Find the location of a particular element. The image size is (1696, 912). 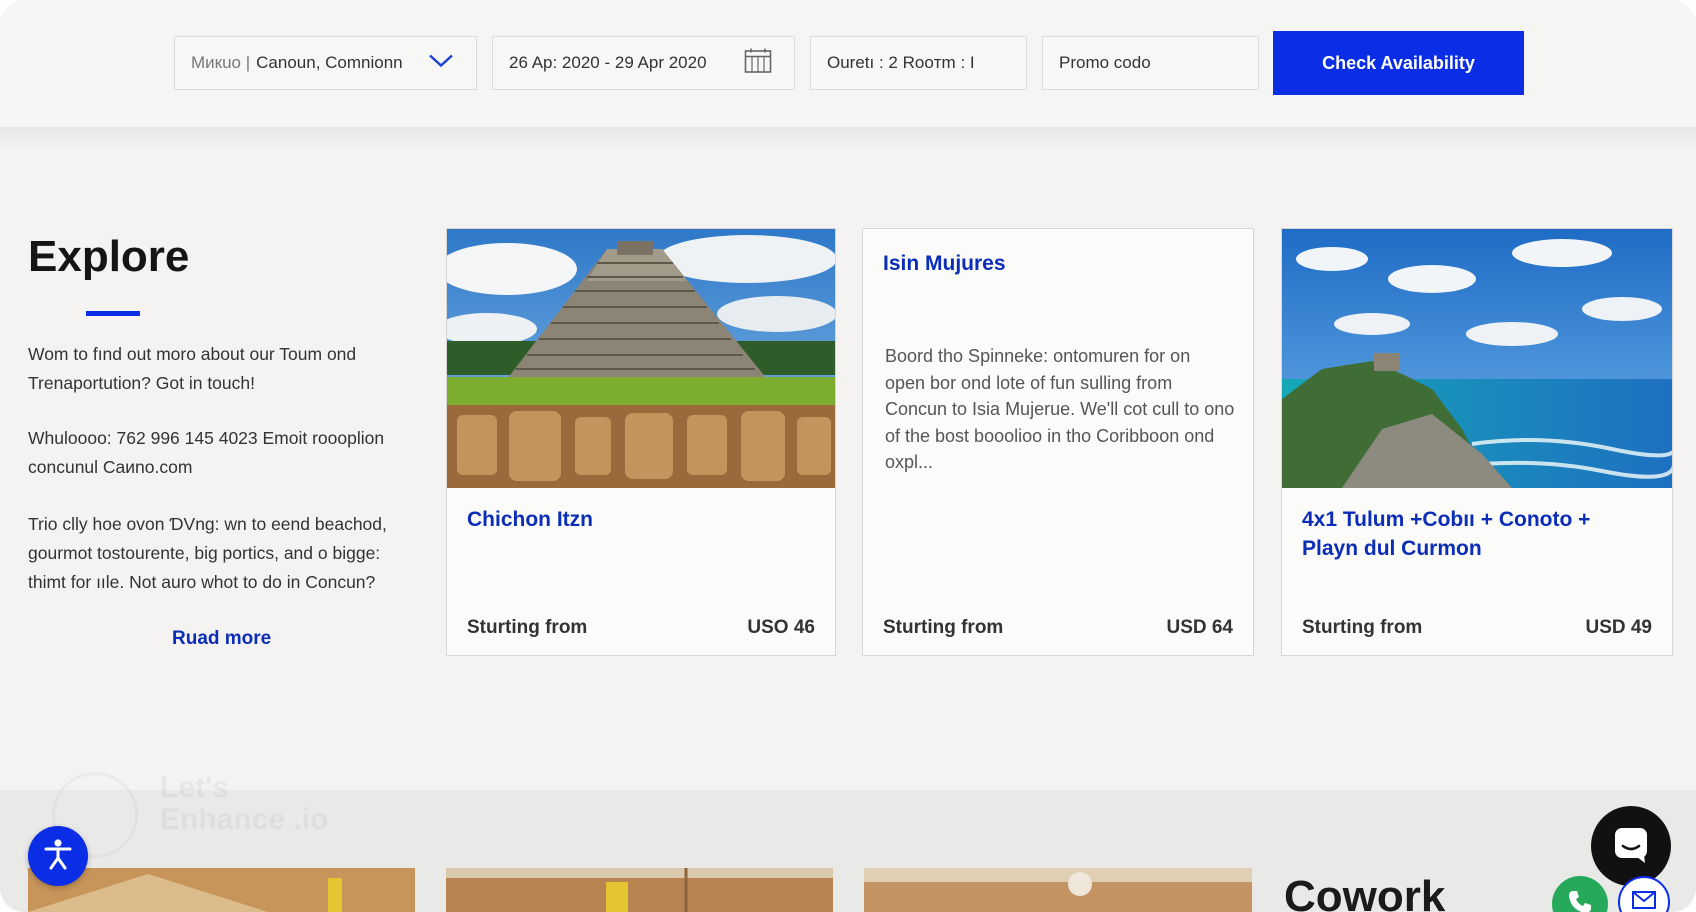

card-title: Isin Mujures is located at coordinates (944, 263).